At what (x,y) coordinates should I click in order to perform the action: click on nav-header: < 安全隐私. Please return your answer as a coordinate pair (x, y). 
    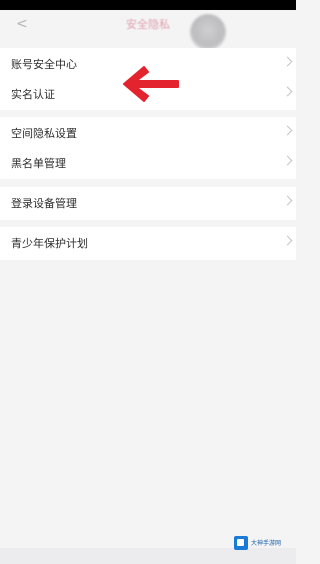
    Looking at the image, I should click on (148, 30).